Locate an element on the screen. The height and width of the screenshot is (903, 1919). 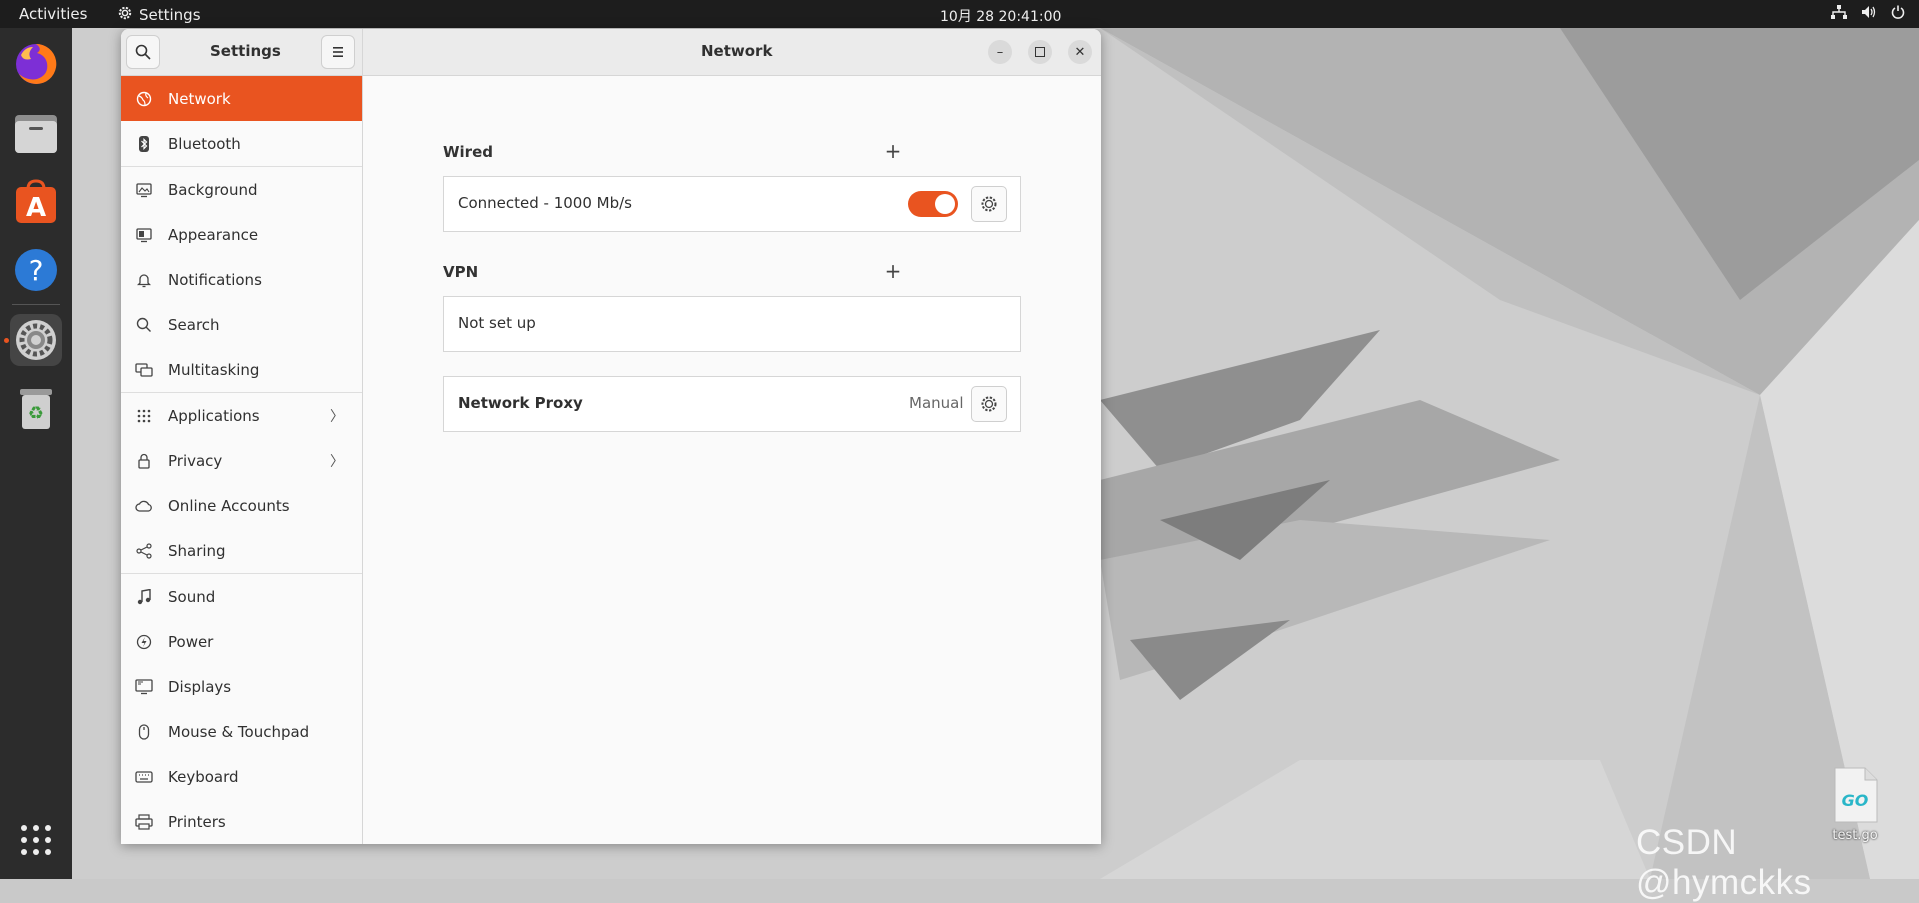
power-menu-icon is located at coordinates (1898, 14).